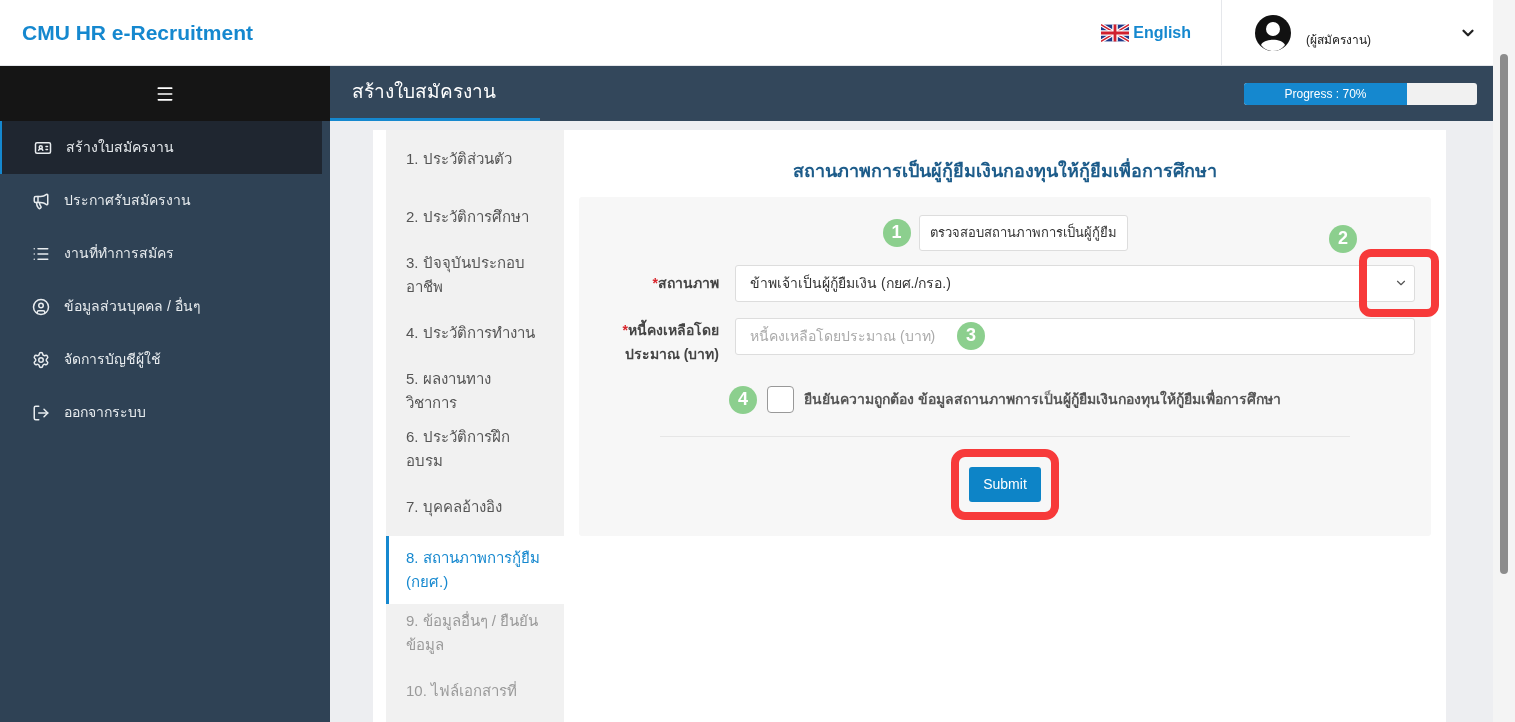 The image size is (1515, 722). Describe the element at coordinates (41, 306) in the screenshot. I see `user-circle-icon` at that location.